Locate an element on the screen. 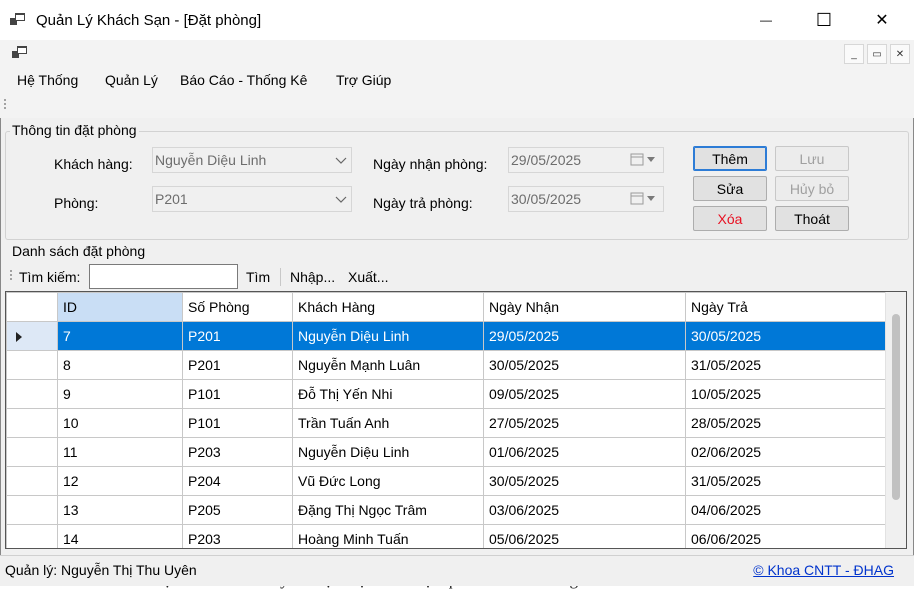  close-button: ✕ is located at coordinates (882, 20).